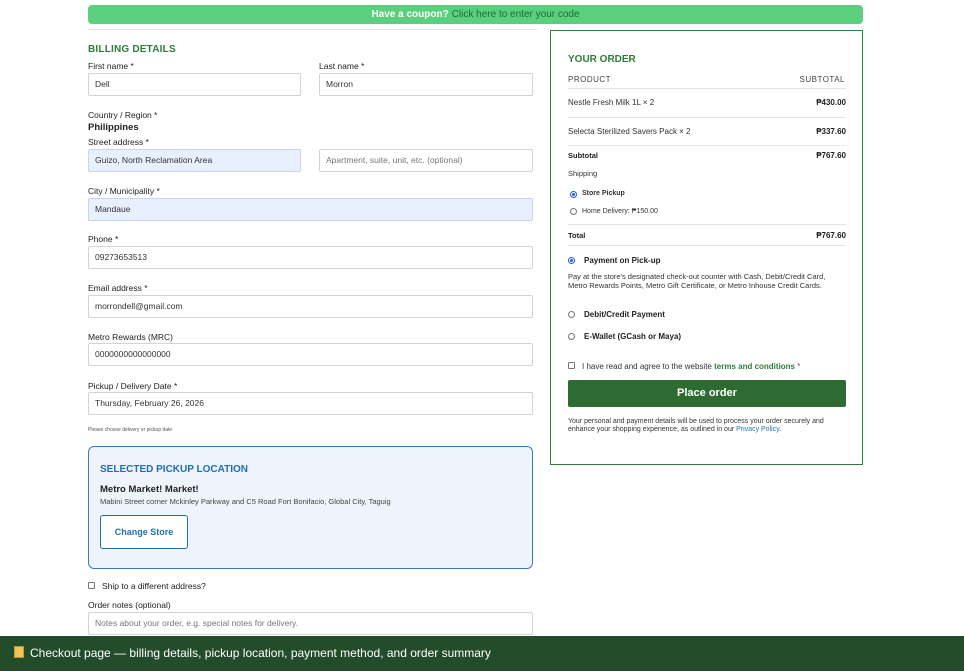  What do you see at coordinates (603, 193) in the screenshot?
I see `shipping-option-label: Store Pickup` at bounding box center [603, 193].